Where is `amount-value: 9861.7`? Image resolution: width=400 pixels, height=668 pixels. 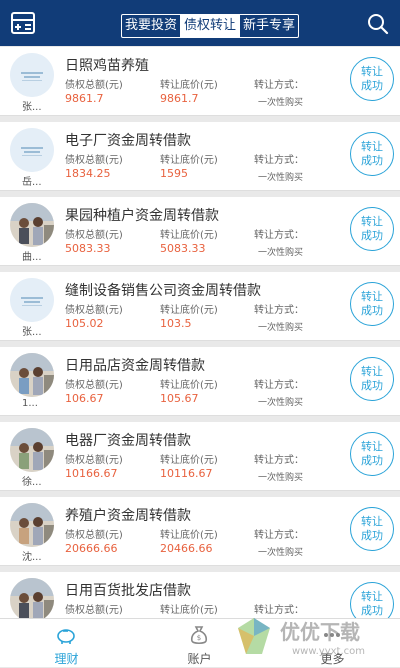 amount-value: 9861.7 is located at coordinates (84, 98).